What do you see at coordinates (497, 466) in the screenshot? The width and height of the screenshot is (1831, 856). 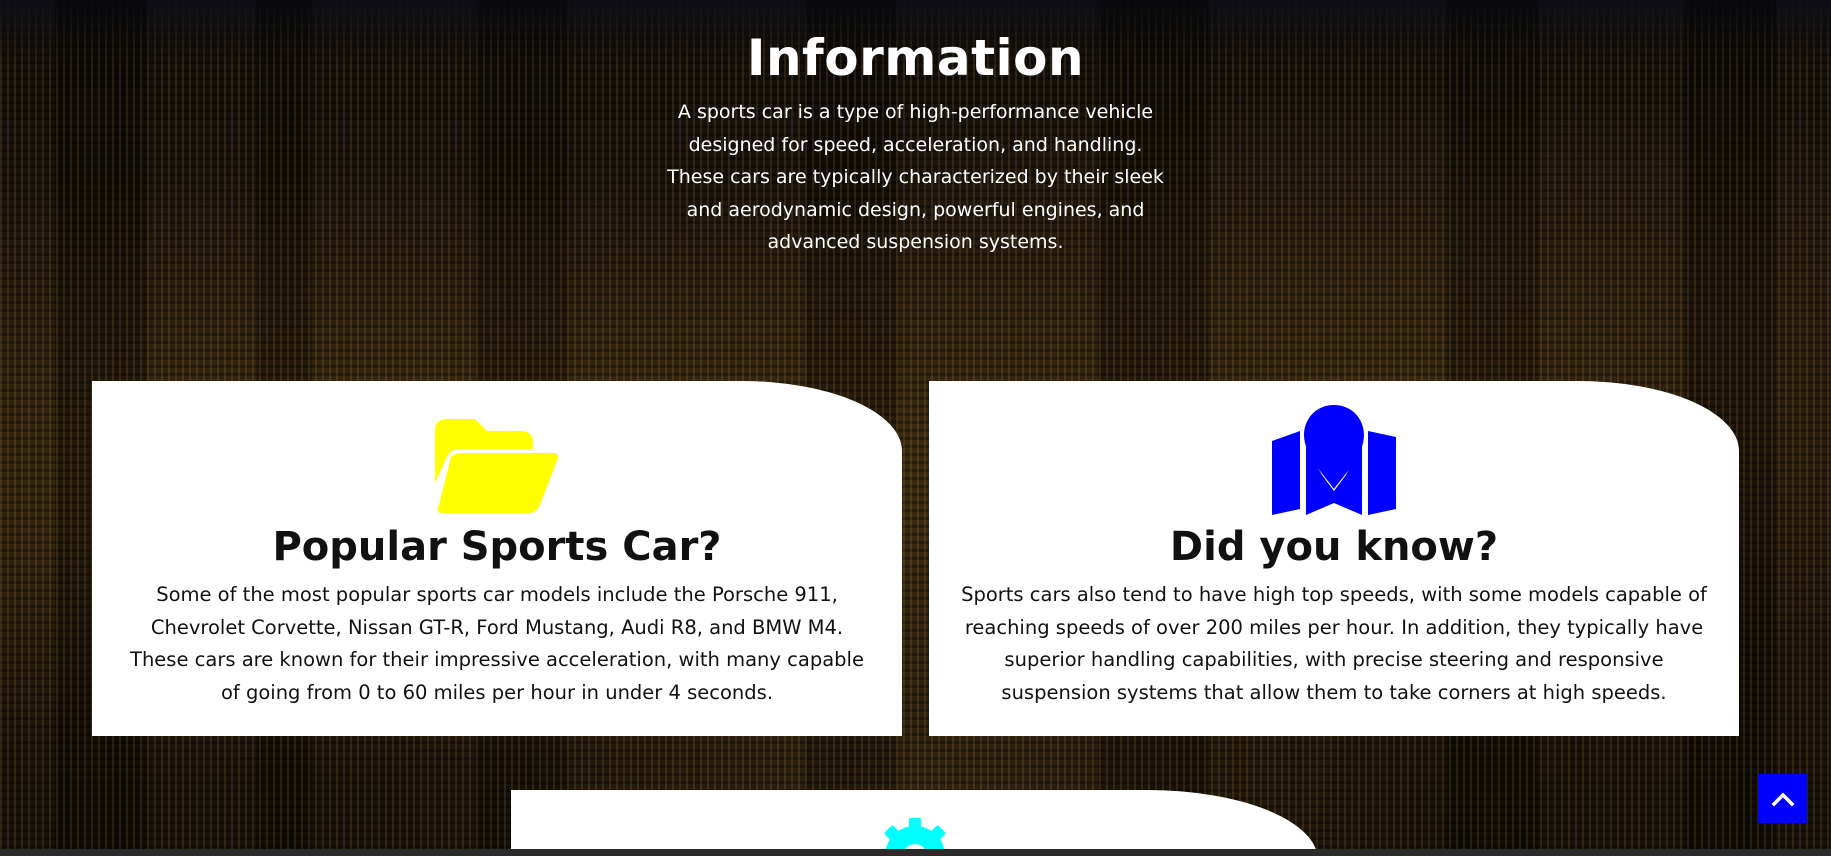 I see `folder-open-icon` at bounding box center [497, 466].